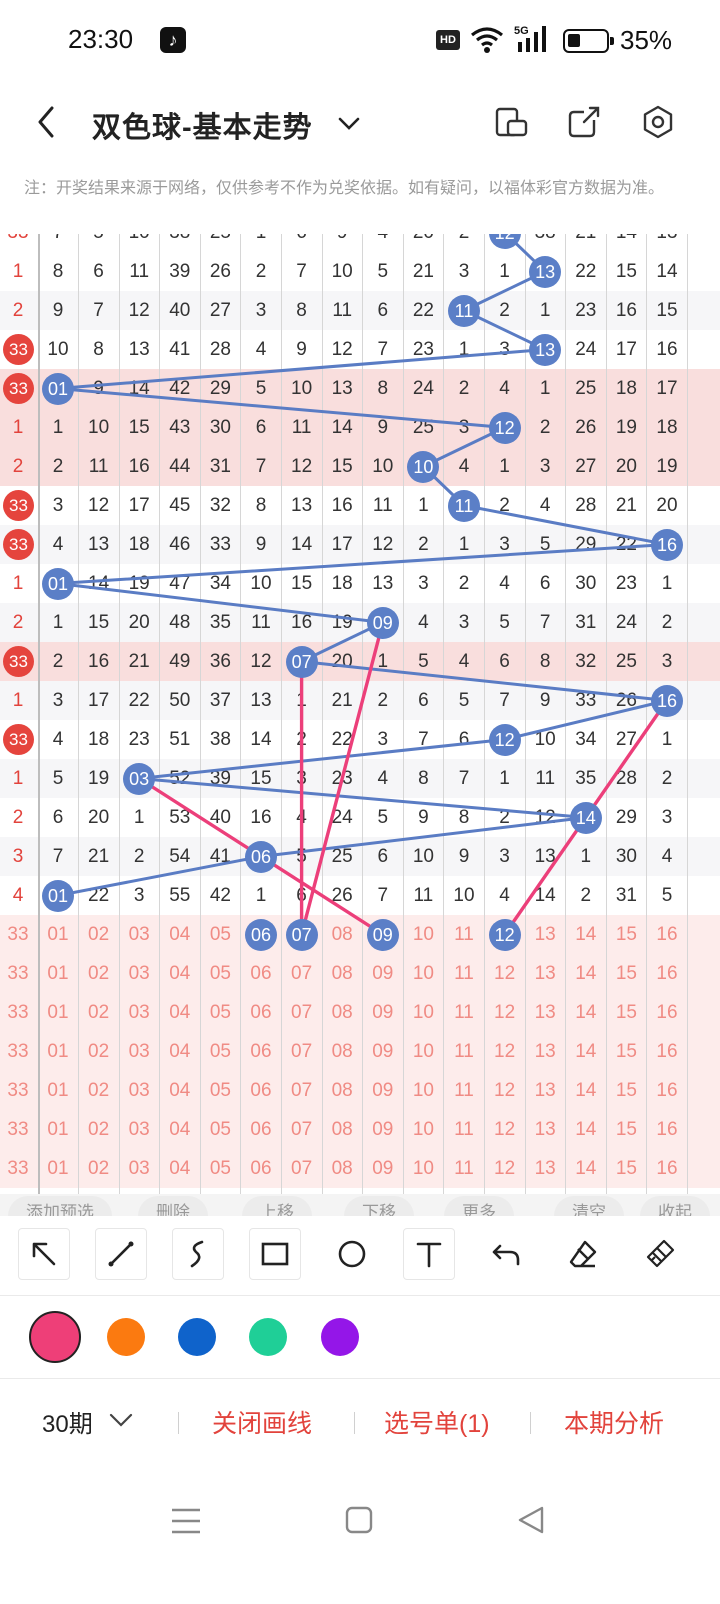  I want to click on disclaimer-notice: 注：开奖结果来源于网络，仅供参考不作为兑奖依据。如有疑问，以福体彩官方数据为准。, so click(344, 188).